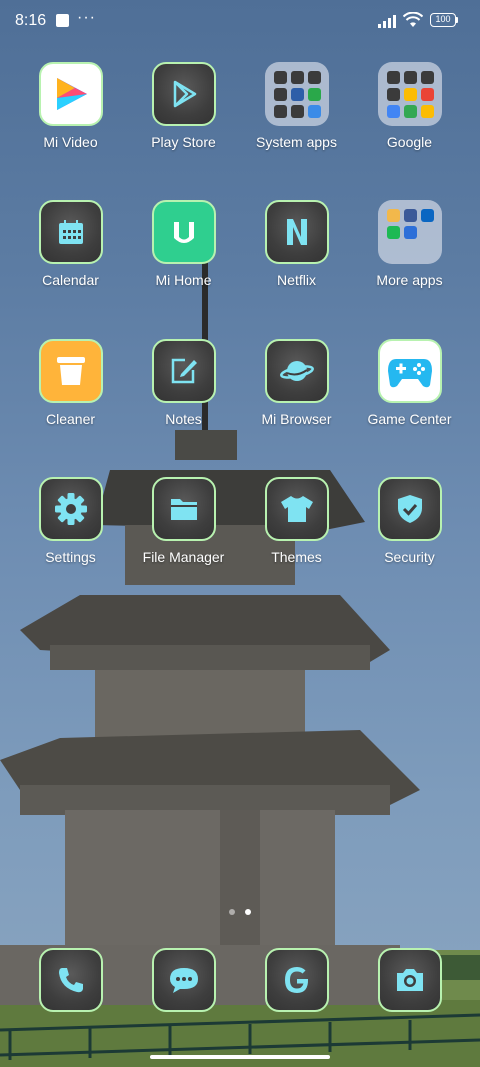  What do you see at coordinates (70, 371) in the screenshot?
I see `cleaner-icon` at bounding box center [70, 371].